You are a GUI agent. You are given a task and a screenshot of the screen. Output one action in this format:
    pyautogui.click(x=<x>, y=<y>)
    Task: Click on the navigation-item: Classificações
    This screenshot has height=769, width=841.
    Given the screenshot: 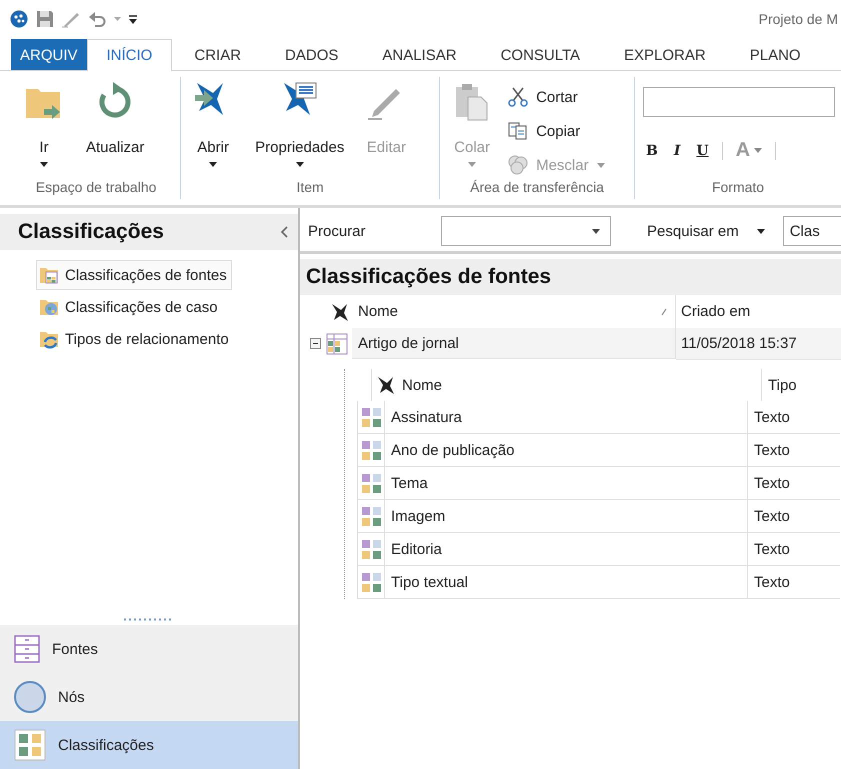 What is the action you would take?
    pyautogui.click(x=149, y=745)
    